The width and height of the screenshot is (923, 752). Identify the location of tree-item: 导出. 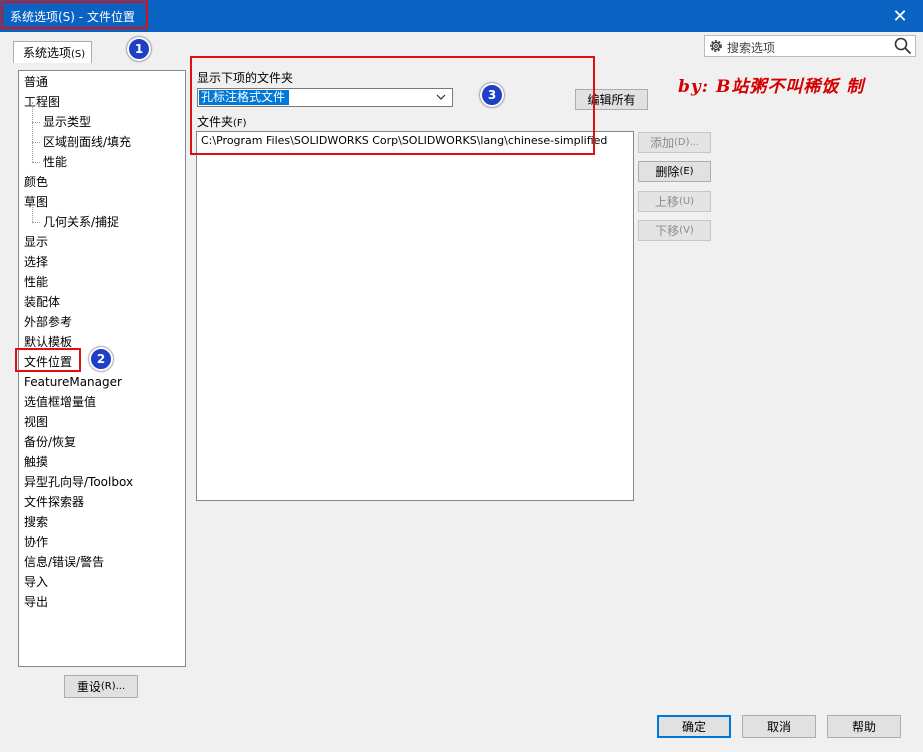
(36, 602).